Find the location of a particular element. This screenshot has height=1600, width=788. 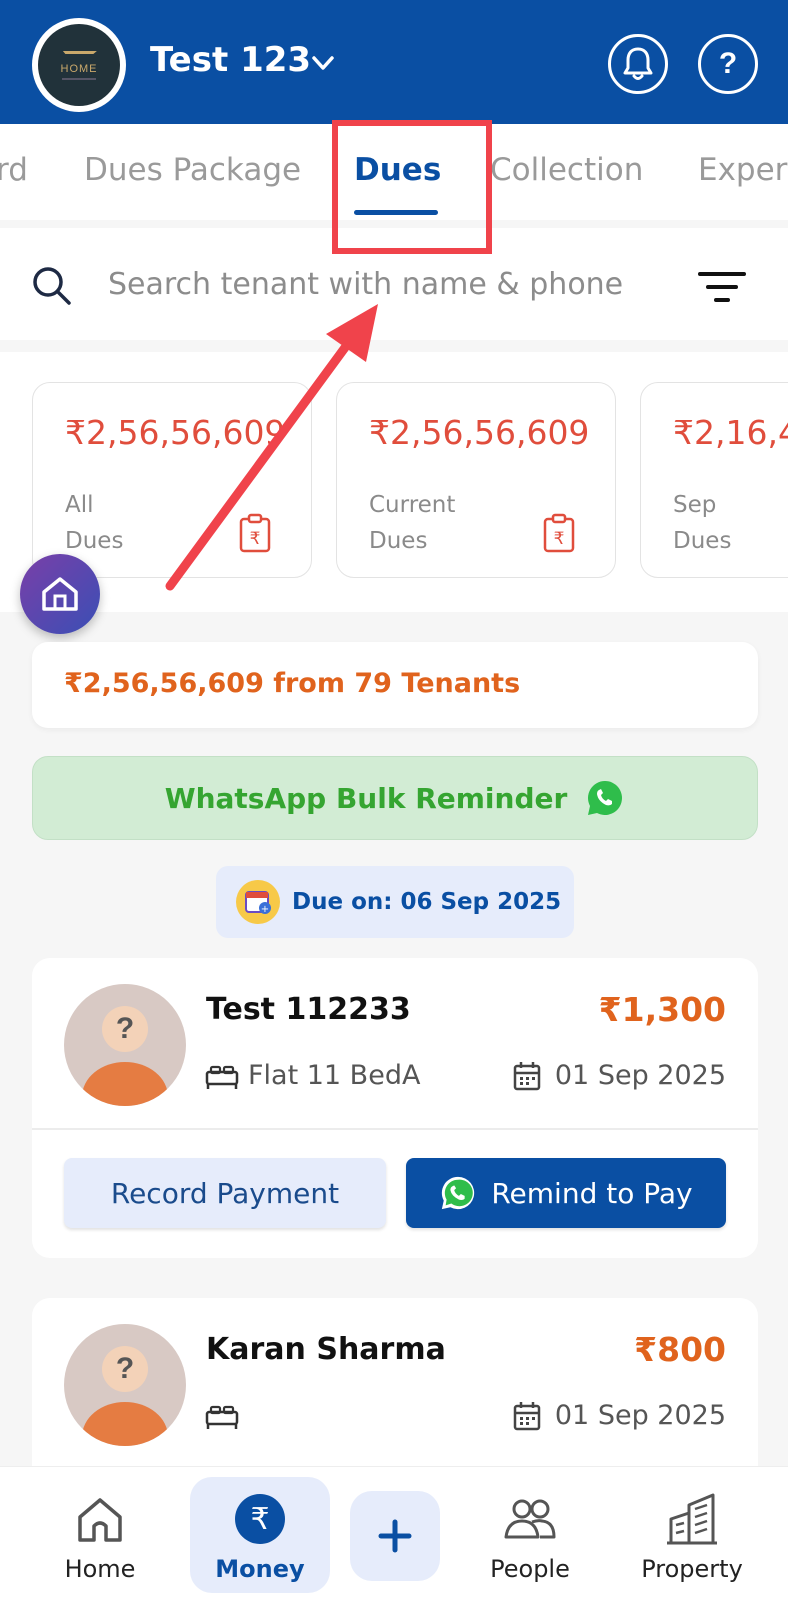

question-mark-icon: ? is located at coordinates (728, 63).